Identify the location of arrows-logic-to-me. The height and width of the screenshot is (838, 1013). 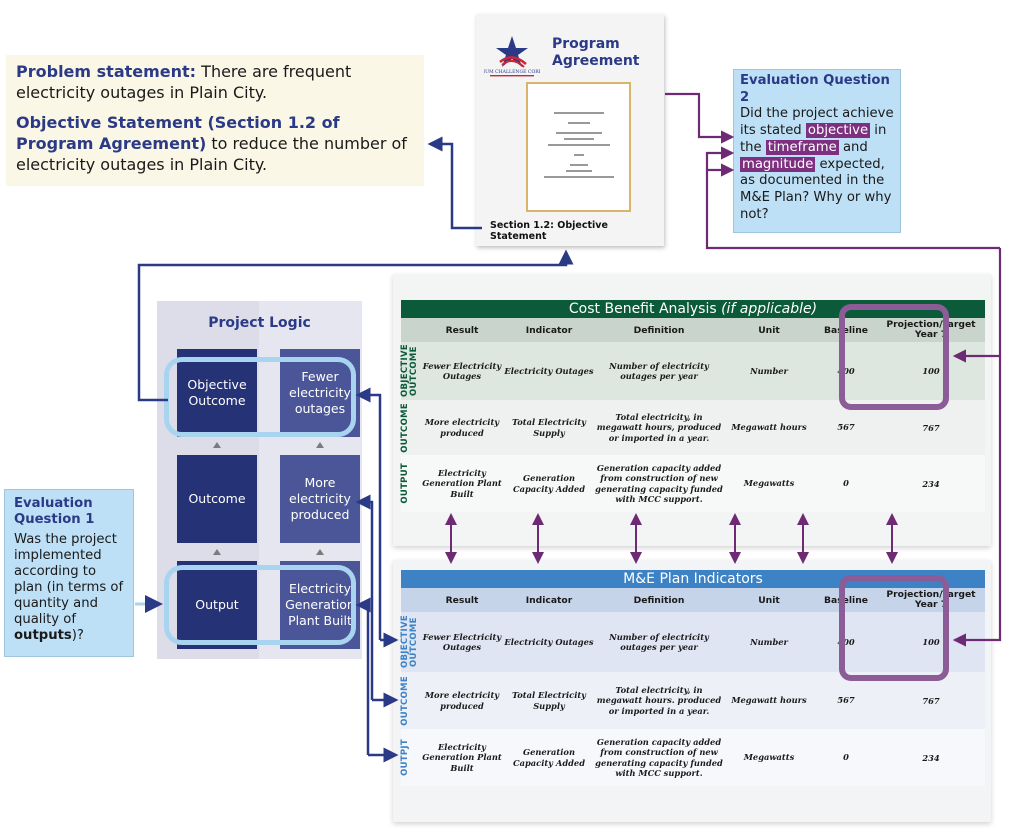
(377, 575).